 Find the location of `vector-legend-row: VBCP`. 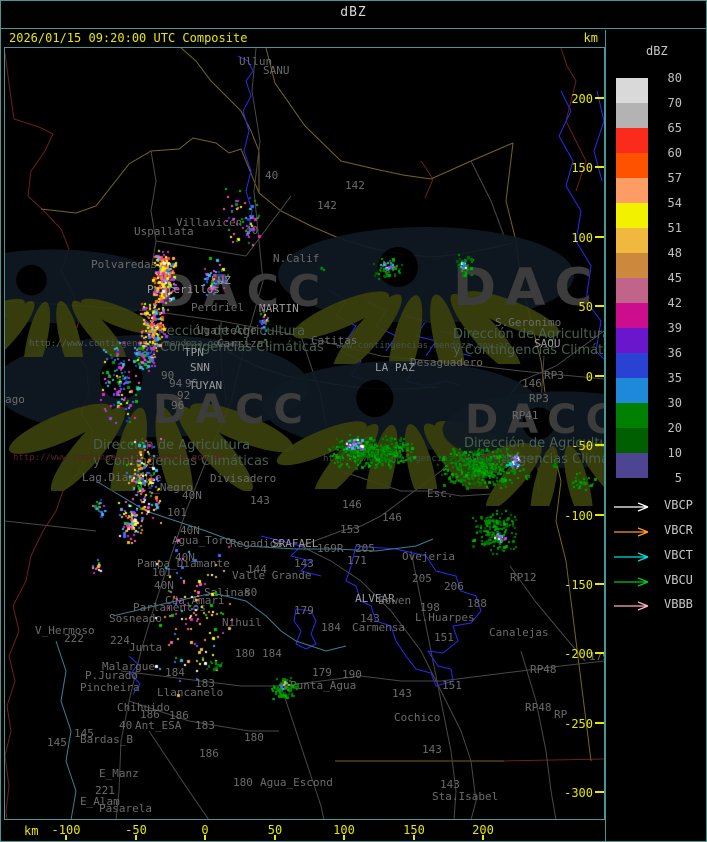

vector-legend-row: VBCP is located at coordinates (657, 505).